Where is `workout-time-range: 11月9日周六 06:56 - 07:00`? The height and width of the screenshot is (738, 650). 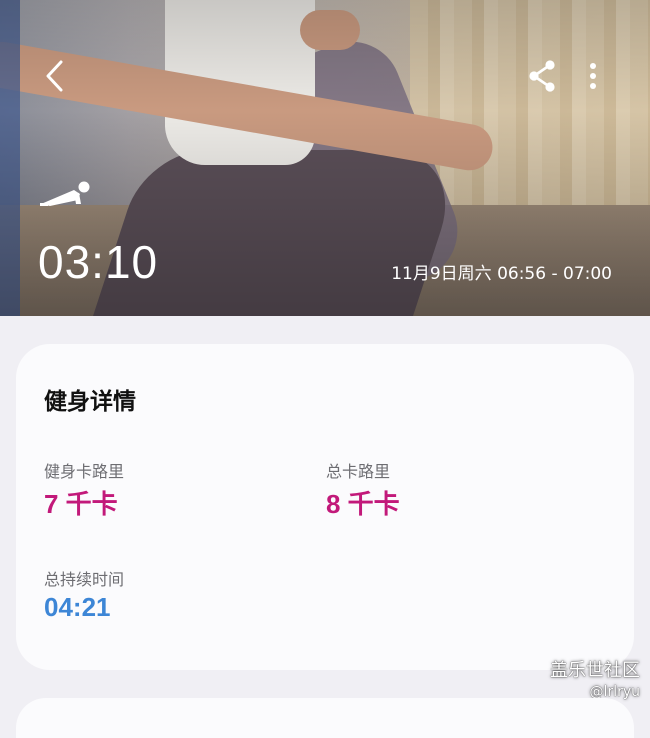
workout-time-range: 11月9日周六 06:56 - 07:00 is located at coordinates (501, 274).